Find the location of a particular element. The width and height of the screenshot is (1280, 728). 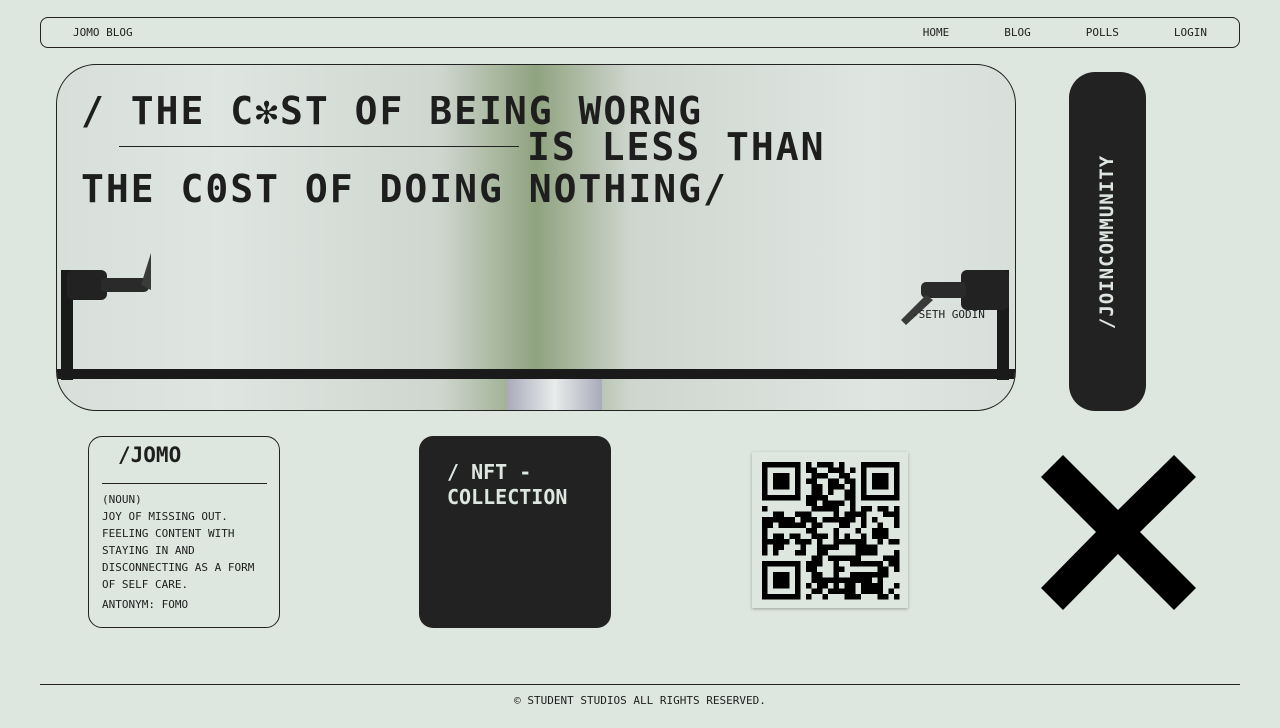

nav-polls: POLLS is located at coordinates (1102, 32).